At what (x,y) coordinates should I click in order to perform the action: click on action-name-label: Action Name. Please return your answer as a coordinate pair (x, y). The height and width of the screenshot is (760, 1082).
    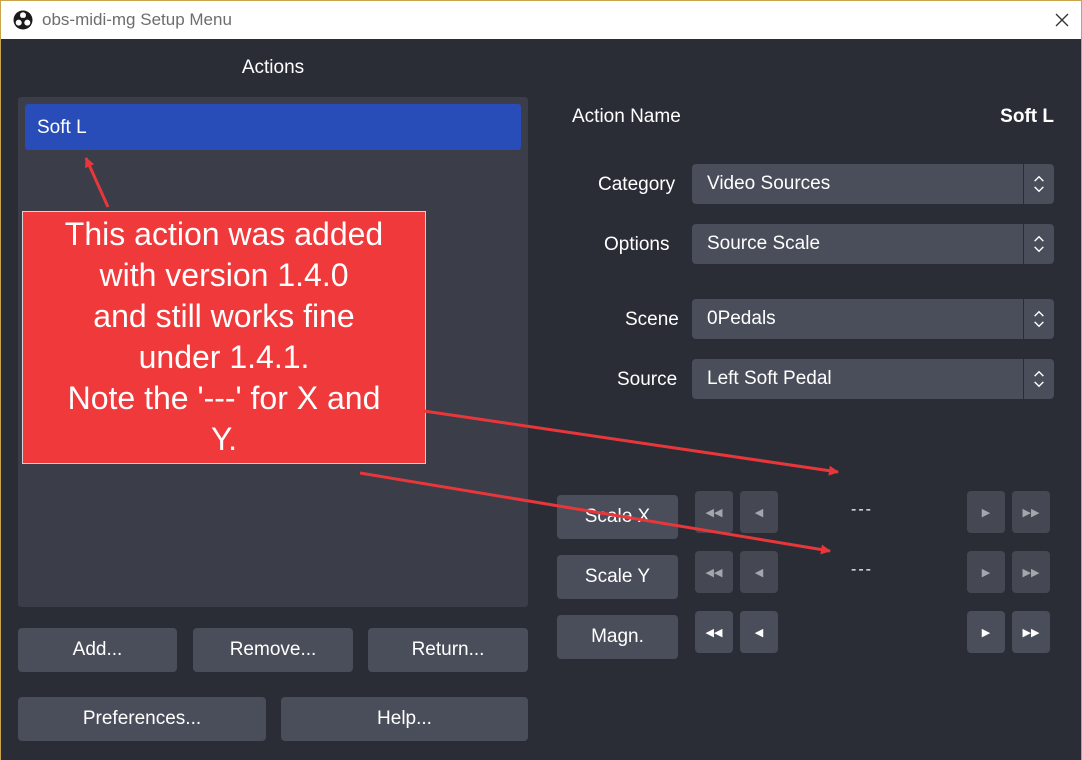
    Looking at the image, I should click on (626, 116).